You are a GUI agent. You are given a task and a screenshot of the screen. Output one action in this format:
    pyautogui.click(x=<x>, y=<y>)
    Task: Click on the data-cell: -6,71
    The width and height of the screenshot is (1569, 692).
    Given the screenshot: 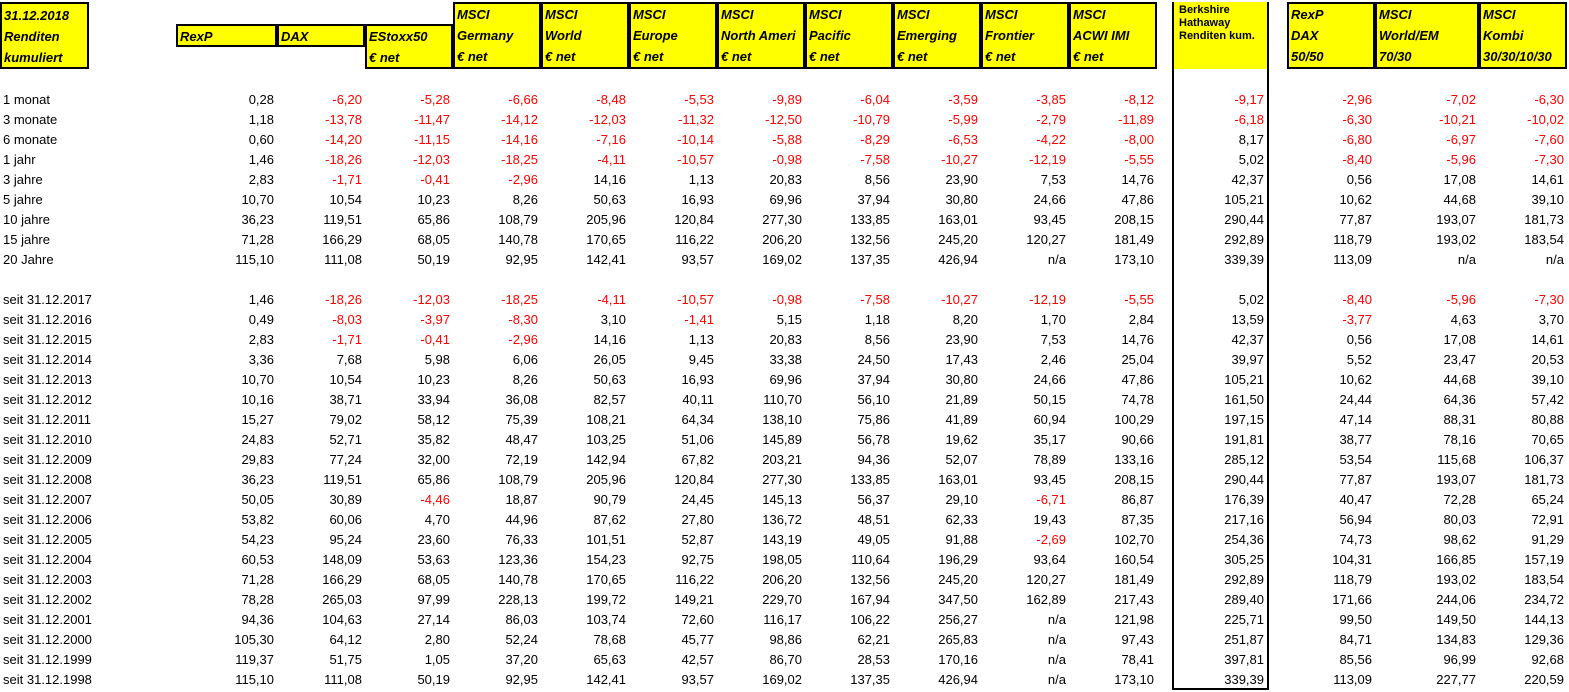 What is the action you would take?
    pyautogui.click(x=1025, y=500)
    